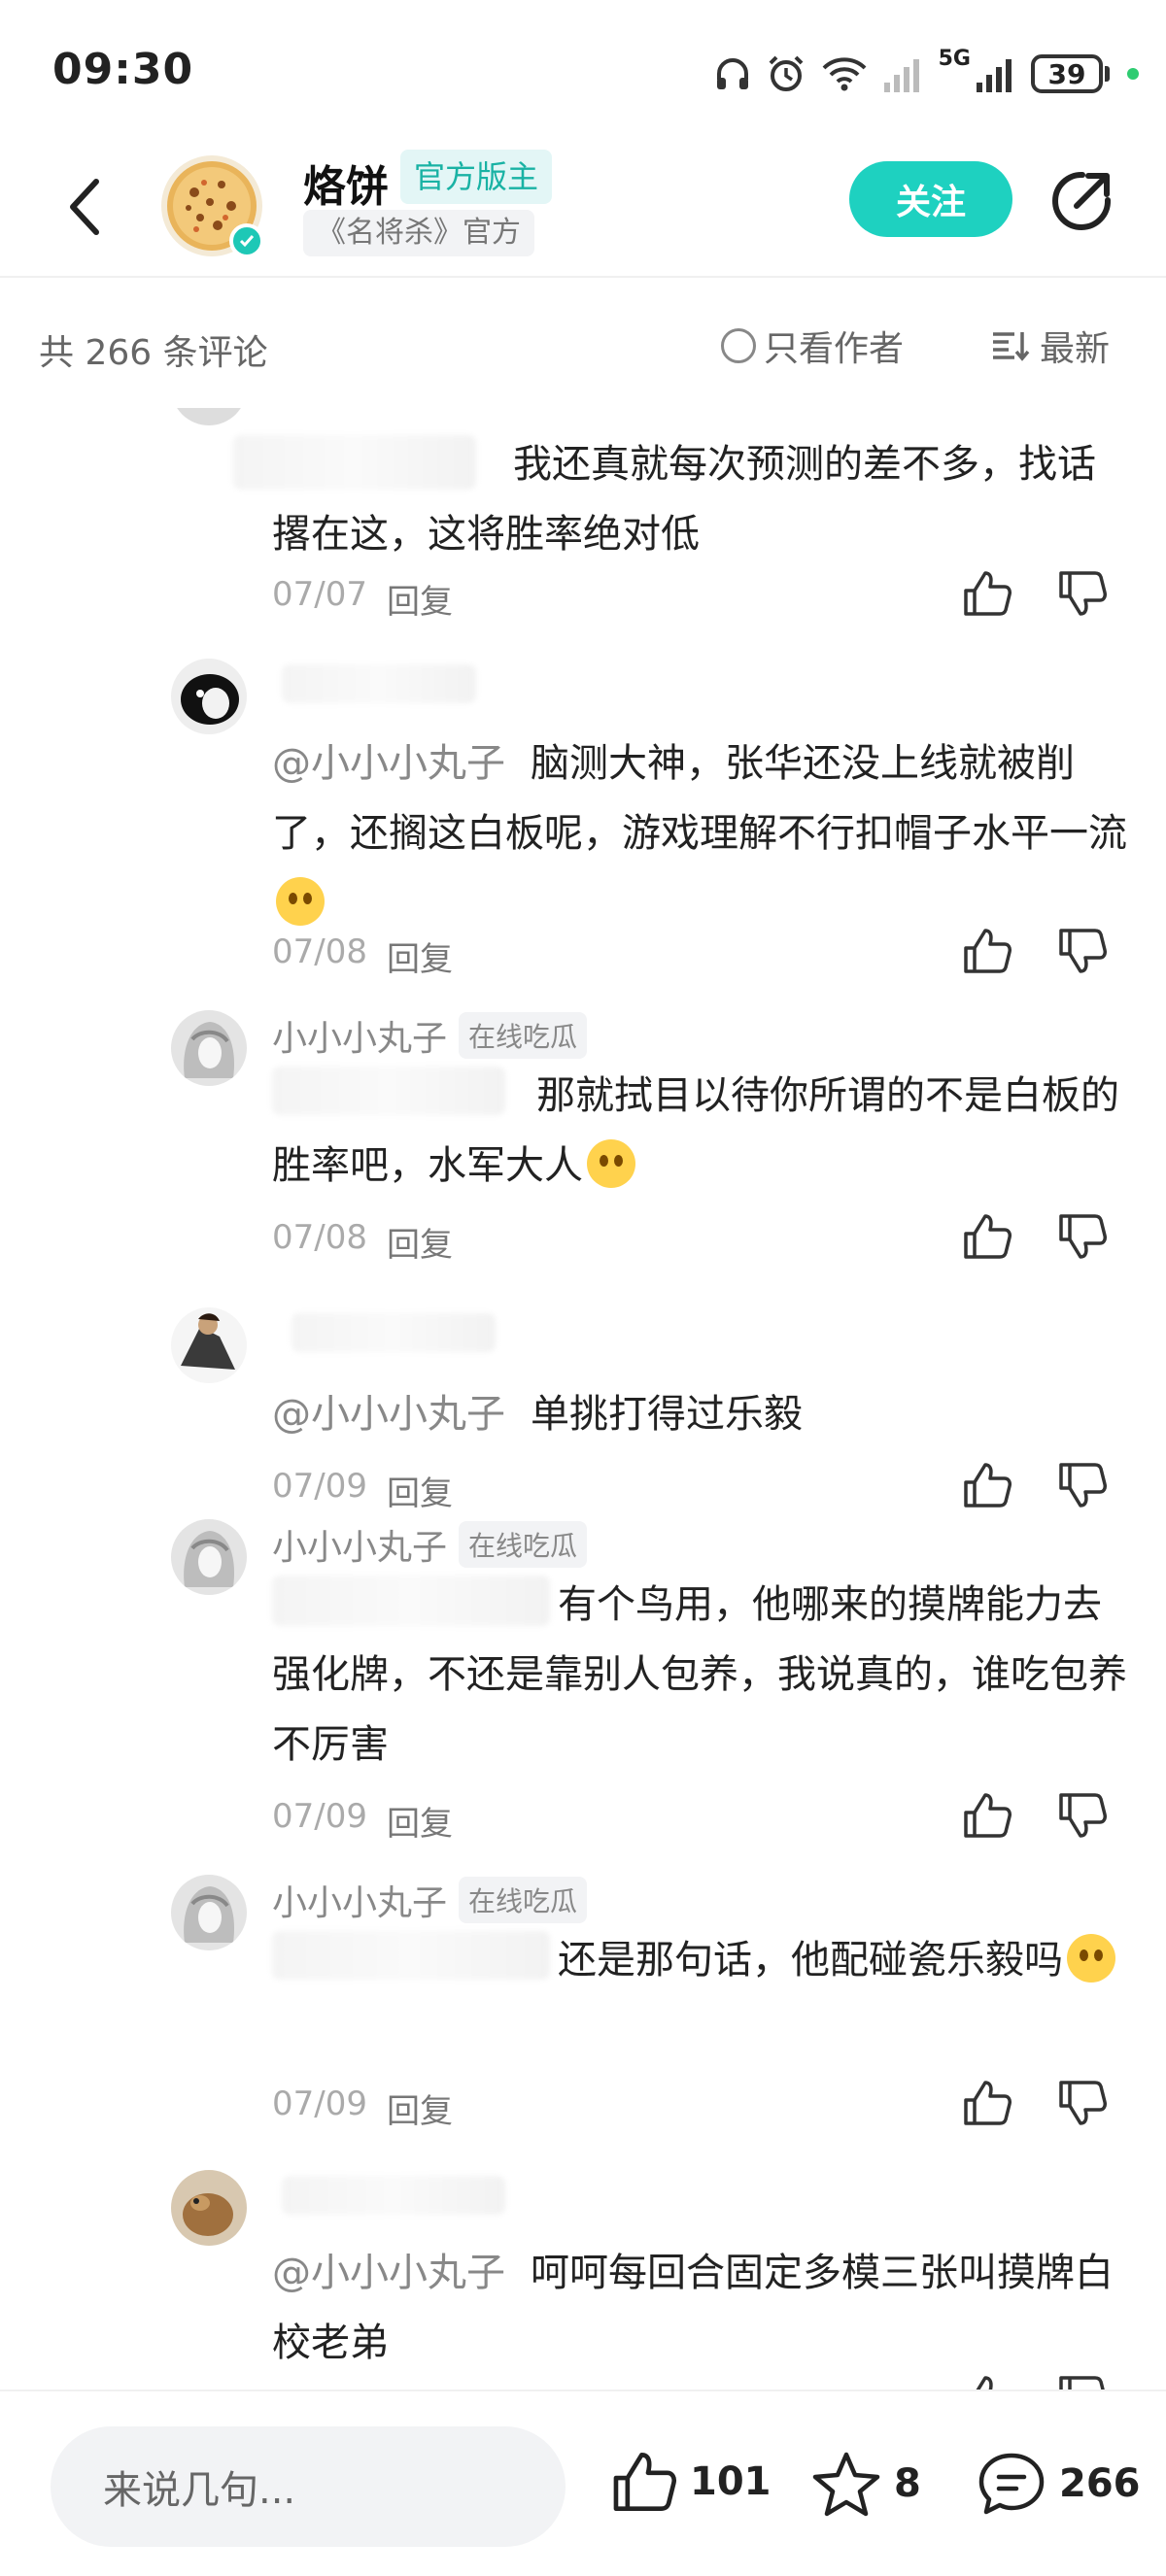 This screenshot has height=2576, width=1166. I want to click on back-arrow-icon, so click(84, 207).